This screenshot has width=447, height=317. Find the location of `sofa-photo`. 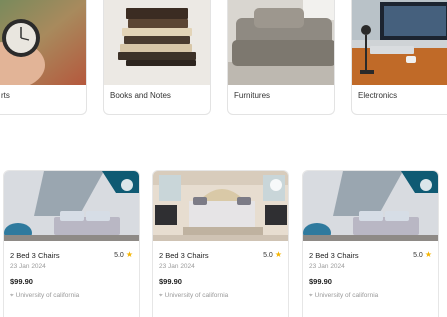

sofa-photo is located at coordinates (281, 42).